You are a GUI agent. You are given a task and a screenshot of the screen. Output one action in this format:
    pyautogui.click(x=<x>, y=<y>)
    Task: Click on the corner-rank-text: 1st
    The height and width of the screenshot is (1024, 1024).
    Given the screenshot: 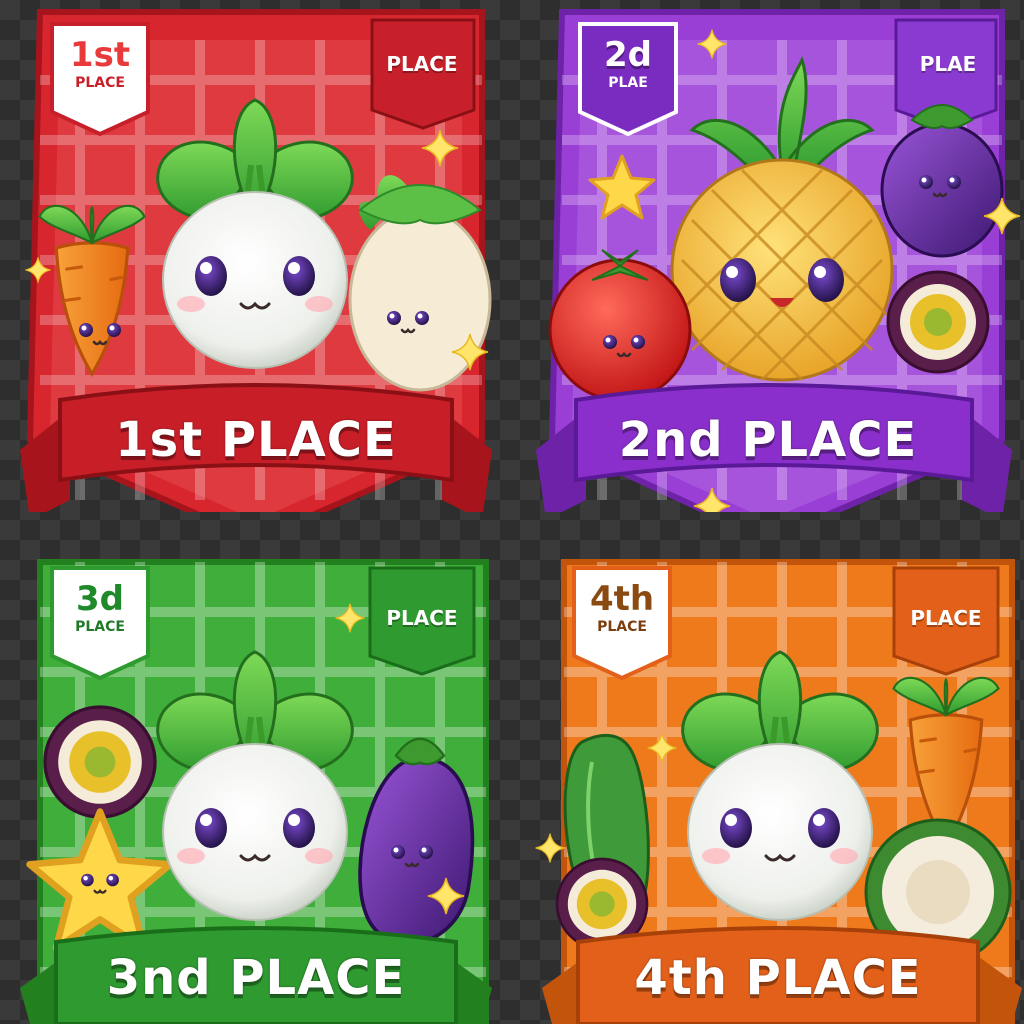 What is the action you would take?
    pyautogui.click(x=100, y=55)
    